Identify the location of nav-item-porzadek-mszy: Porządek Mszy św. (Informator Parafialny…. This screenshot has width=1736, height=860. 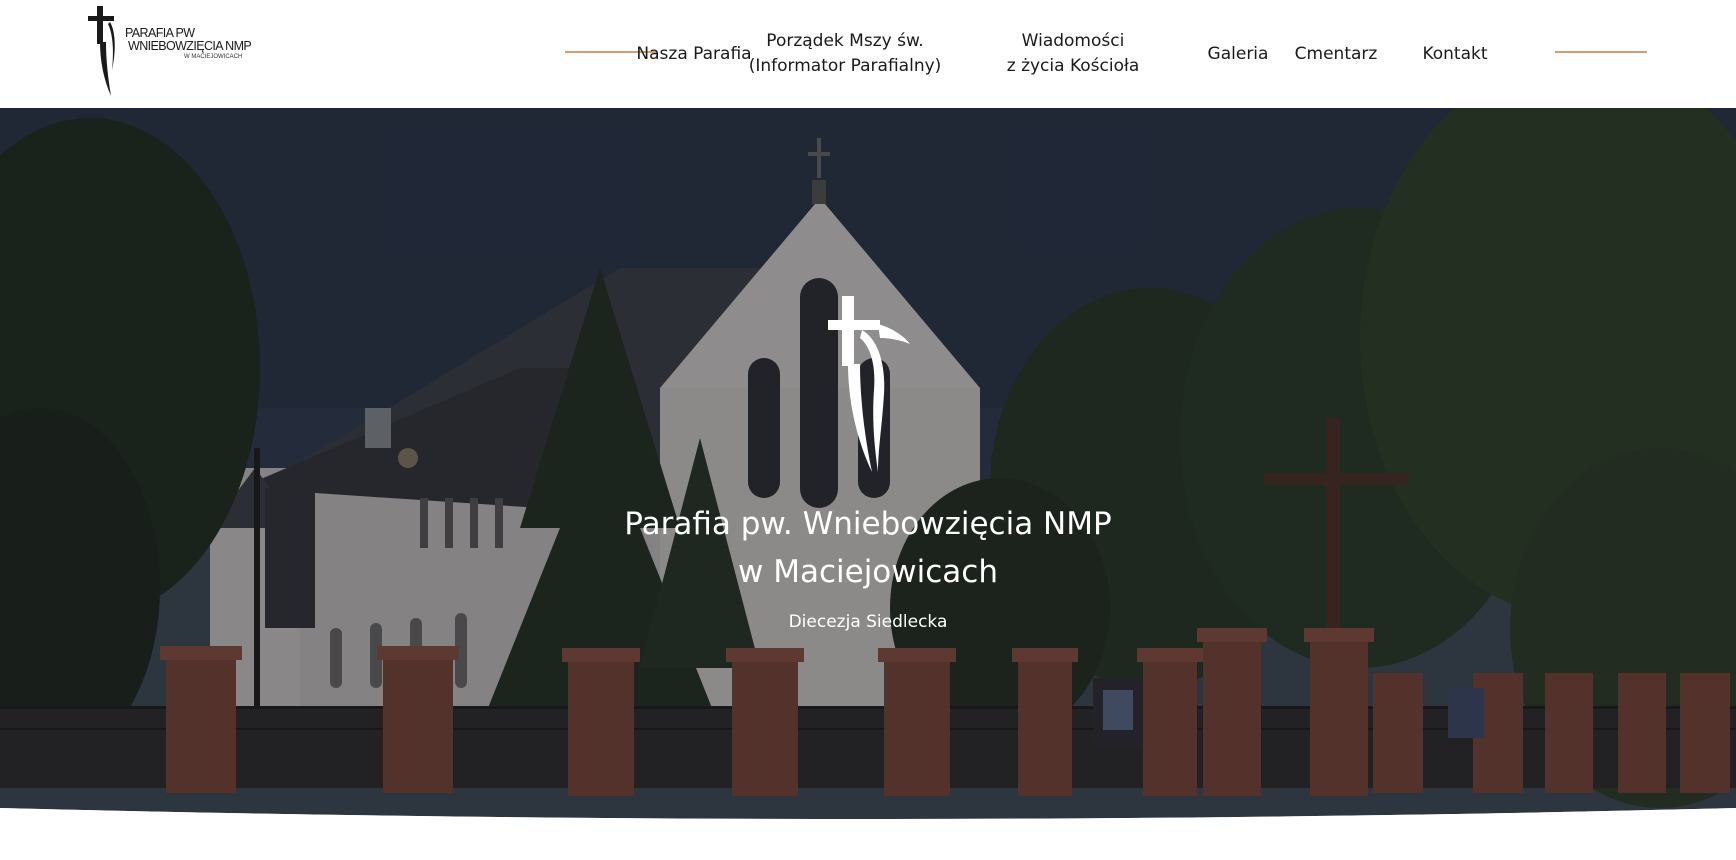
(845, 54).